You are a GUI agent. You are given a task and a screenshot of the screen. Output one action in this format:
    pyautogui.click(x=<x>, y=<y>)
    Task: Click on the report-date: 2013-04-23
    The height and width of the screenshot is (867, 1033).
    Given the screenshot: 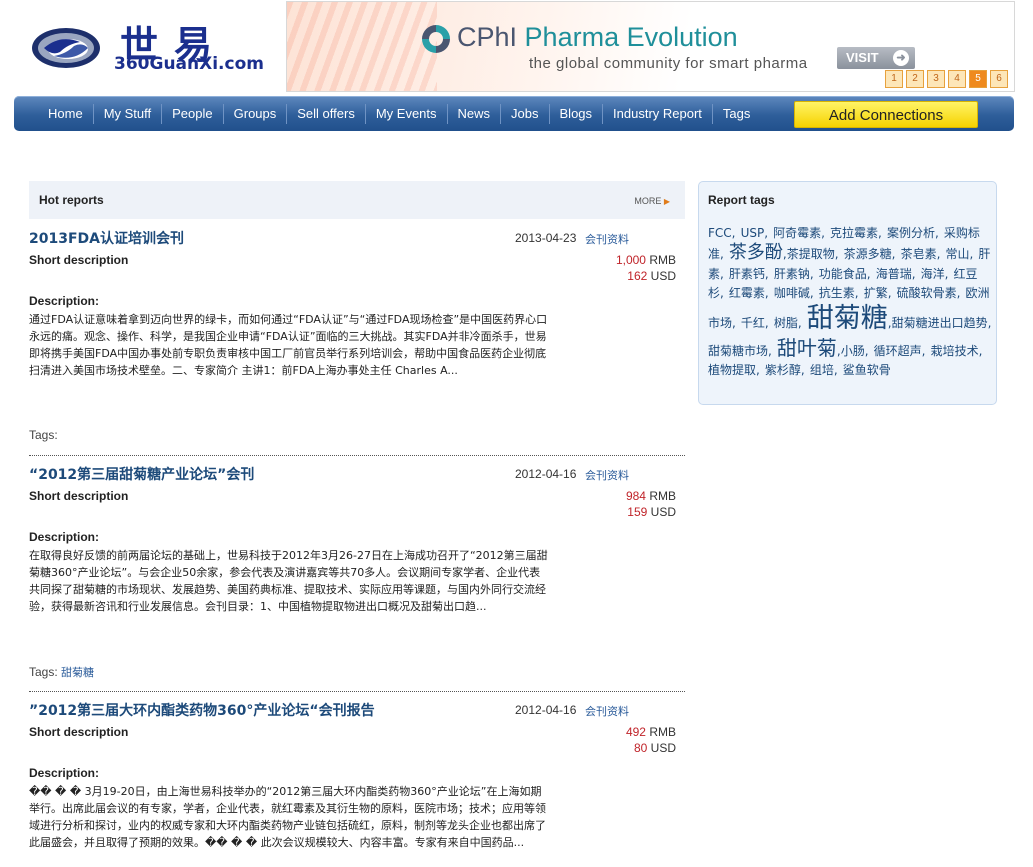 What is the action you would take?
    pyautogui.click(x=546, y=238)
    